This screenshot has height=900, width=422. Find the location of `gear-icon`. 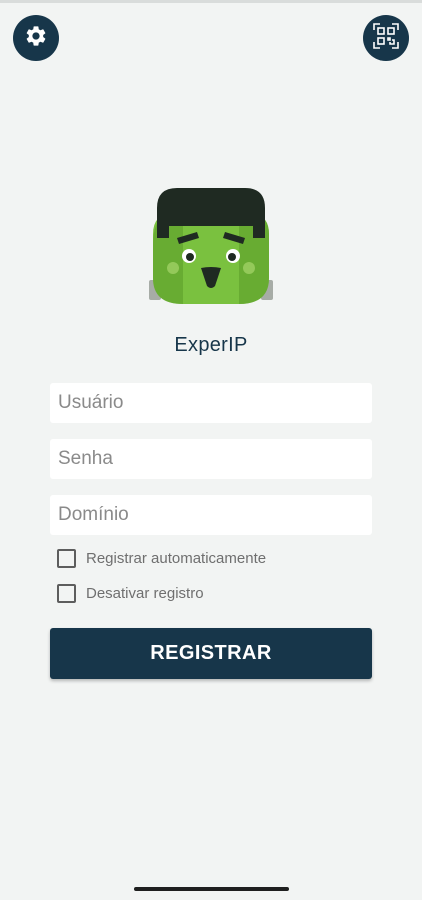

gear-icon is located at coordinates (36, 38).